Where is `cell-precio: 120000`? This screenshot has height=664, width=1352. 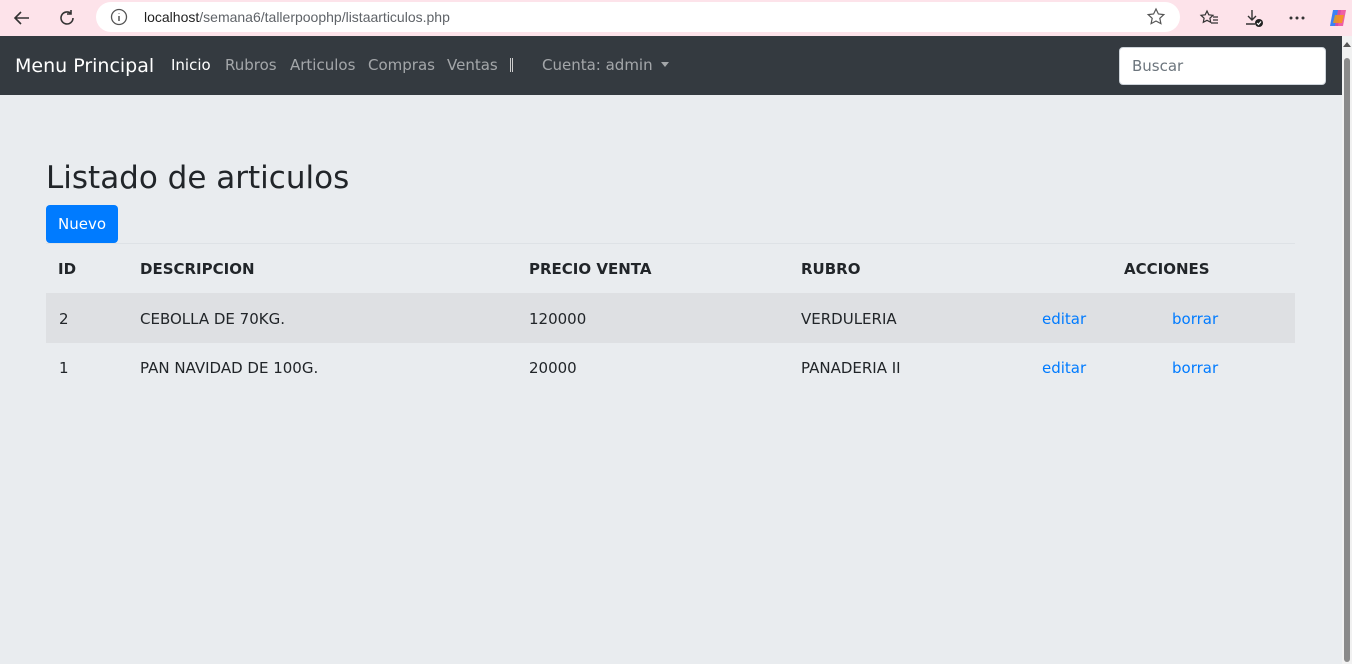 cell-precio: 120000 is located at coordinates (558, 319).